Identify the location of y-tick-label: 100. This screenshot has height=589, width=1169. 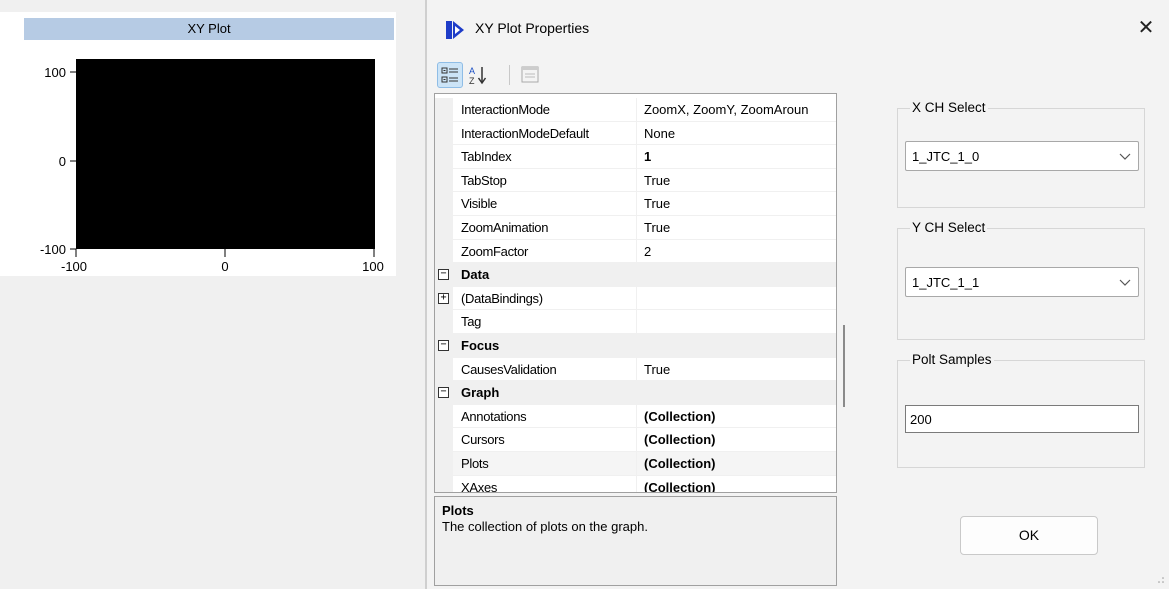
(55, 72).